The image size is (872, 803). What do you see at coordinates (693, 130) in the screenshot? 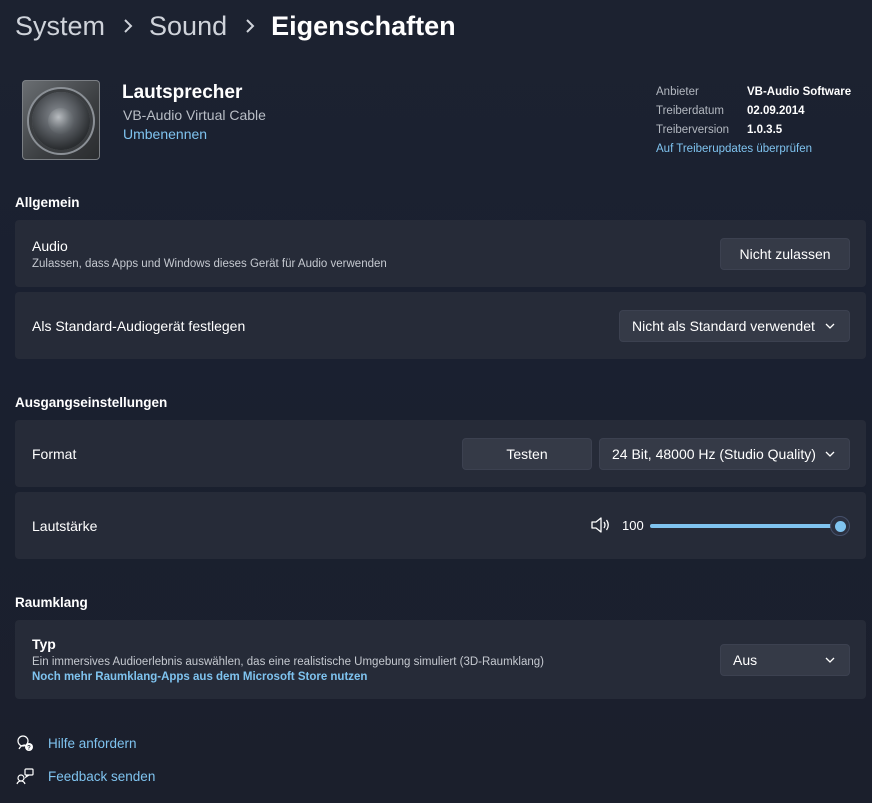
I see `driver-info-key: Treiberversion` at bounding box center [693, 130].